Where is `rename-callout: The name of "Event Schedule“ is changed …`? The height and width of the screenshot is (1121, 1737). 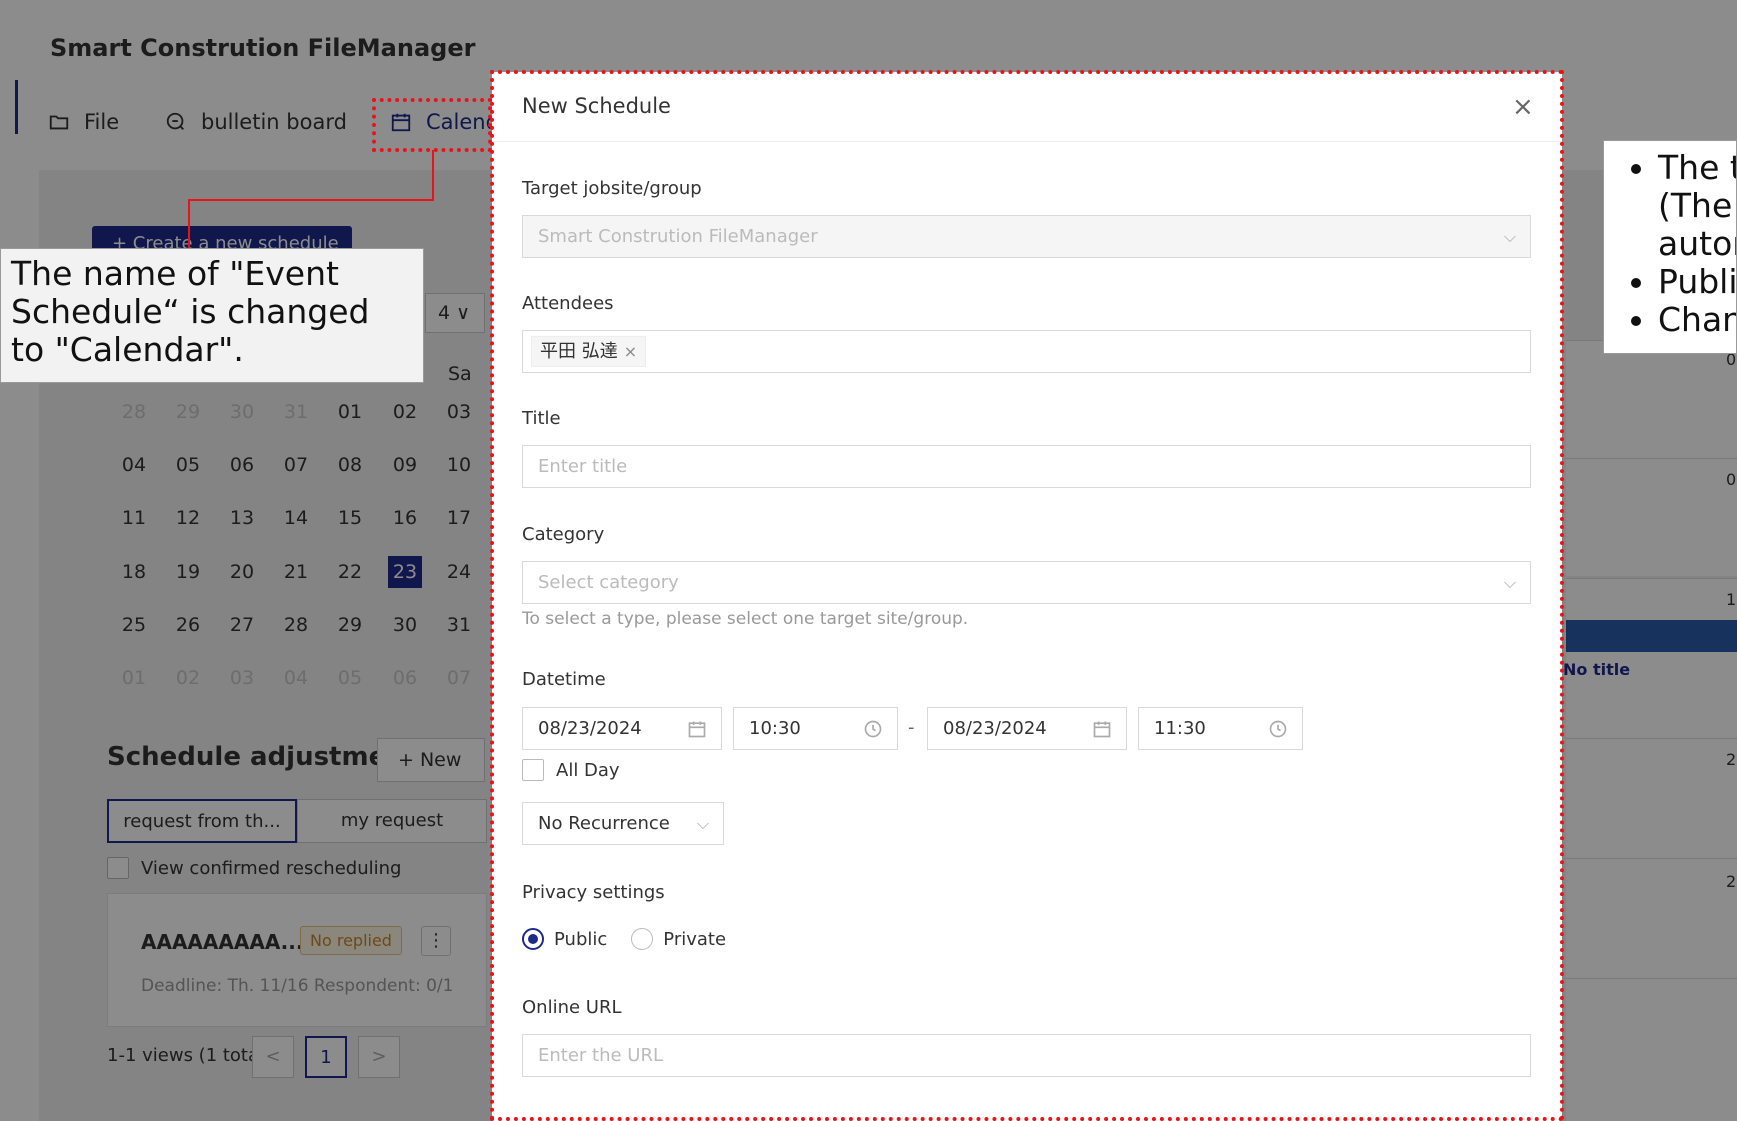
rename-callout: The name of "Event Schedule“ is changed … is located at coordinates (212, 315).